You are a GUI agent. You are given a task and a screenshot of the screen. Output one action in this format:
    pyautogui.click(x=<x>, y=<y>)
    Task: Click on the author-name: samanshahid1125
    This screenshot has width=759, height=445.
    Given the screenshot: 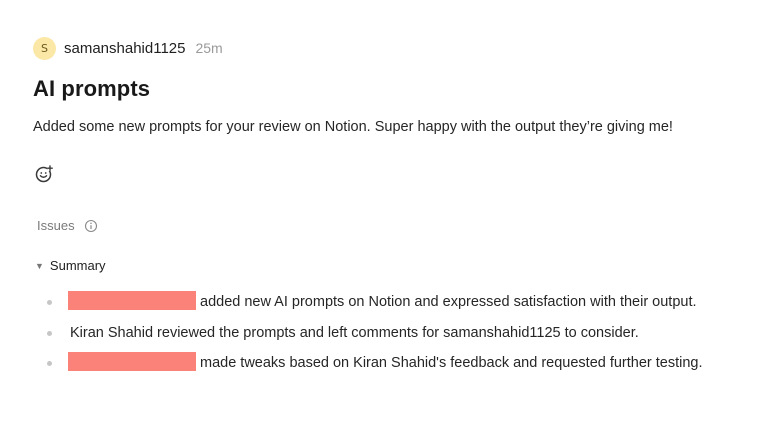 What is the action you would take?
    pyautogui.click(x=124, y=48)
    